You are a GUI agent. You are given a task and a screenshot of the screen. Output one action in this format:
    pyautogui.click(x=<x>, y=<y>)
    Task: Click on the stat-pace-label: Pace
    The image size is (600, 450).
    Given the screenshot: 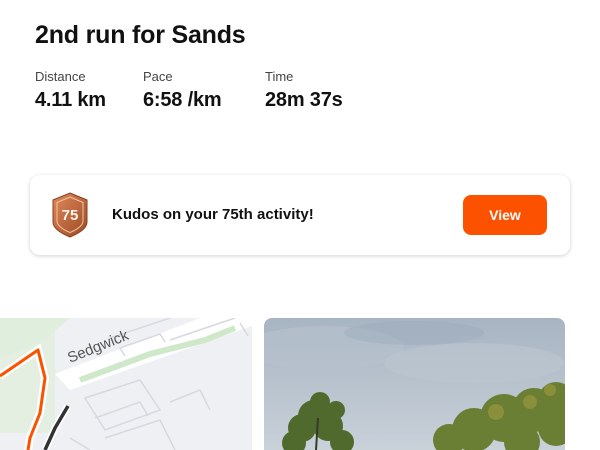 What is the action you would take?
    pyautogui.click(x=158, y=76)
    